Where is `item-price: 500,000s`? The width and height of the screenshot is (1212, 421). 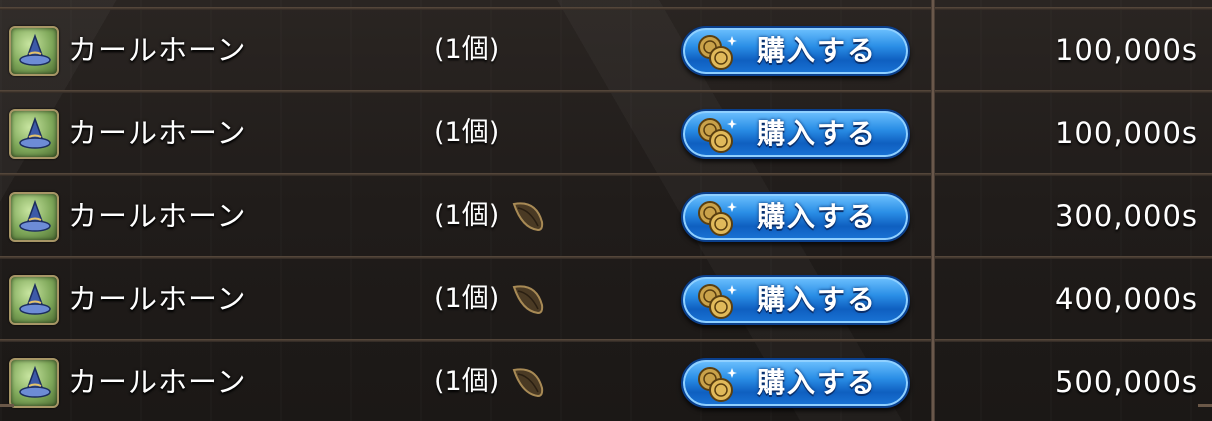
item-price: 500,000s is located at coordinates (1126, 382).